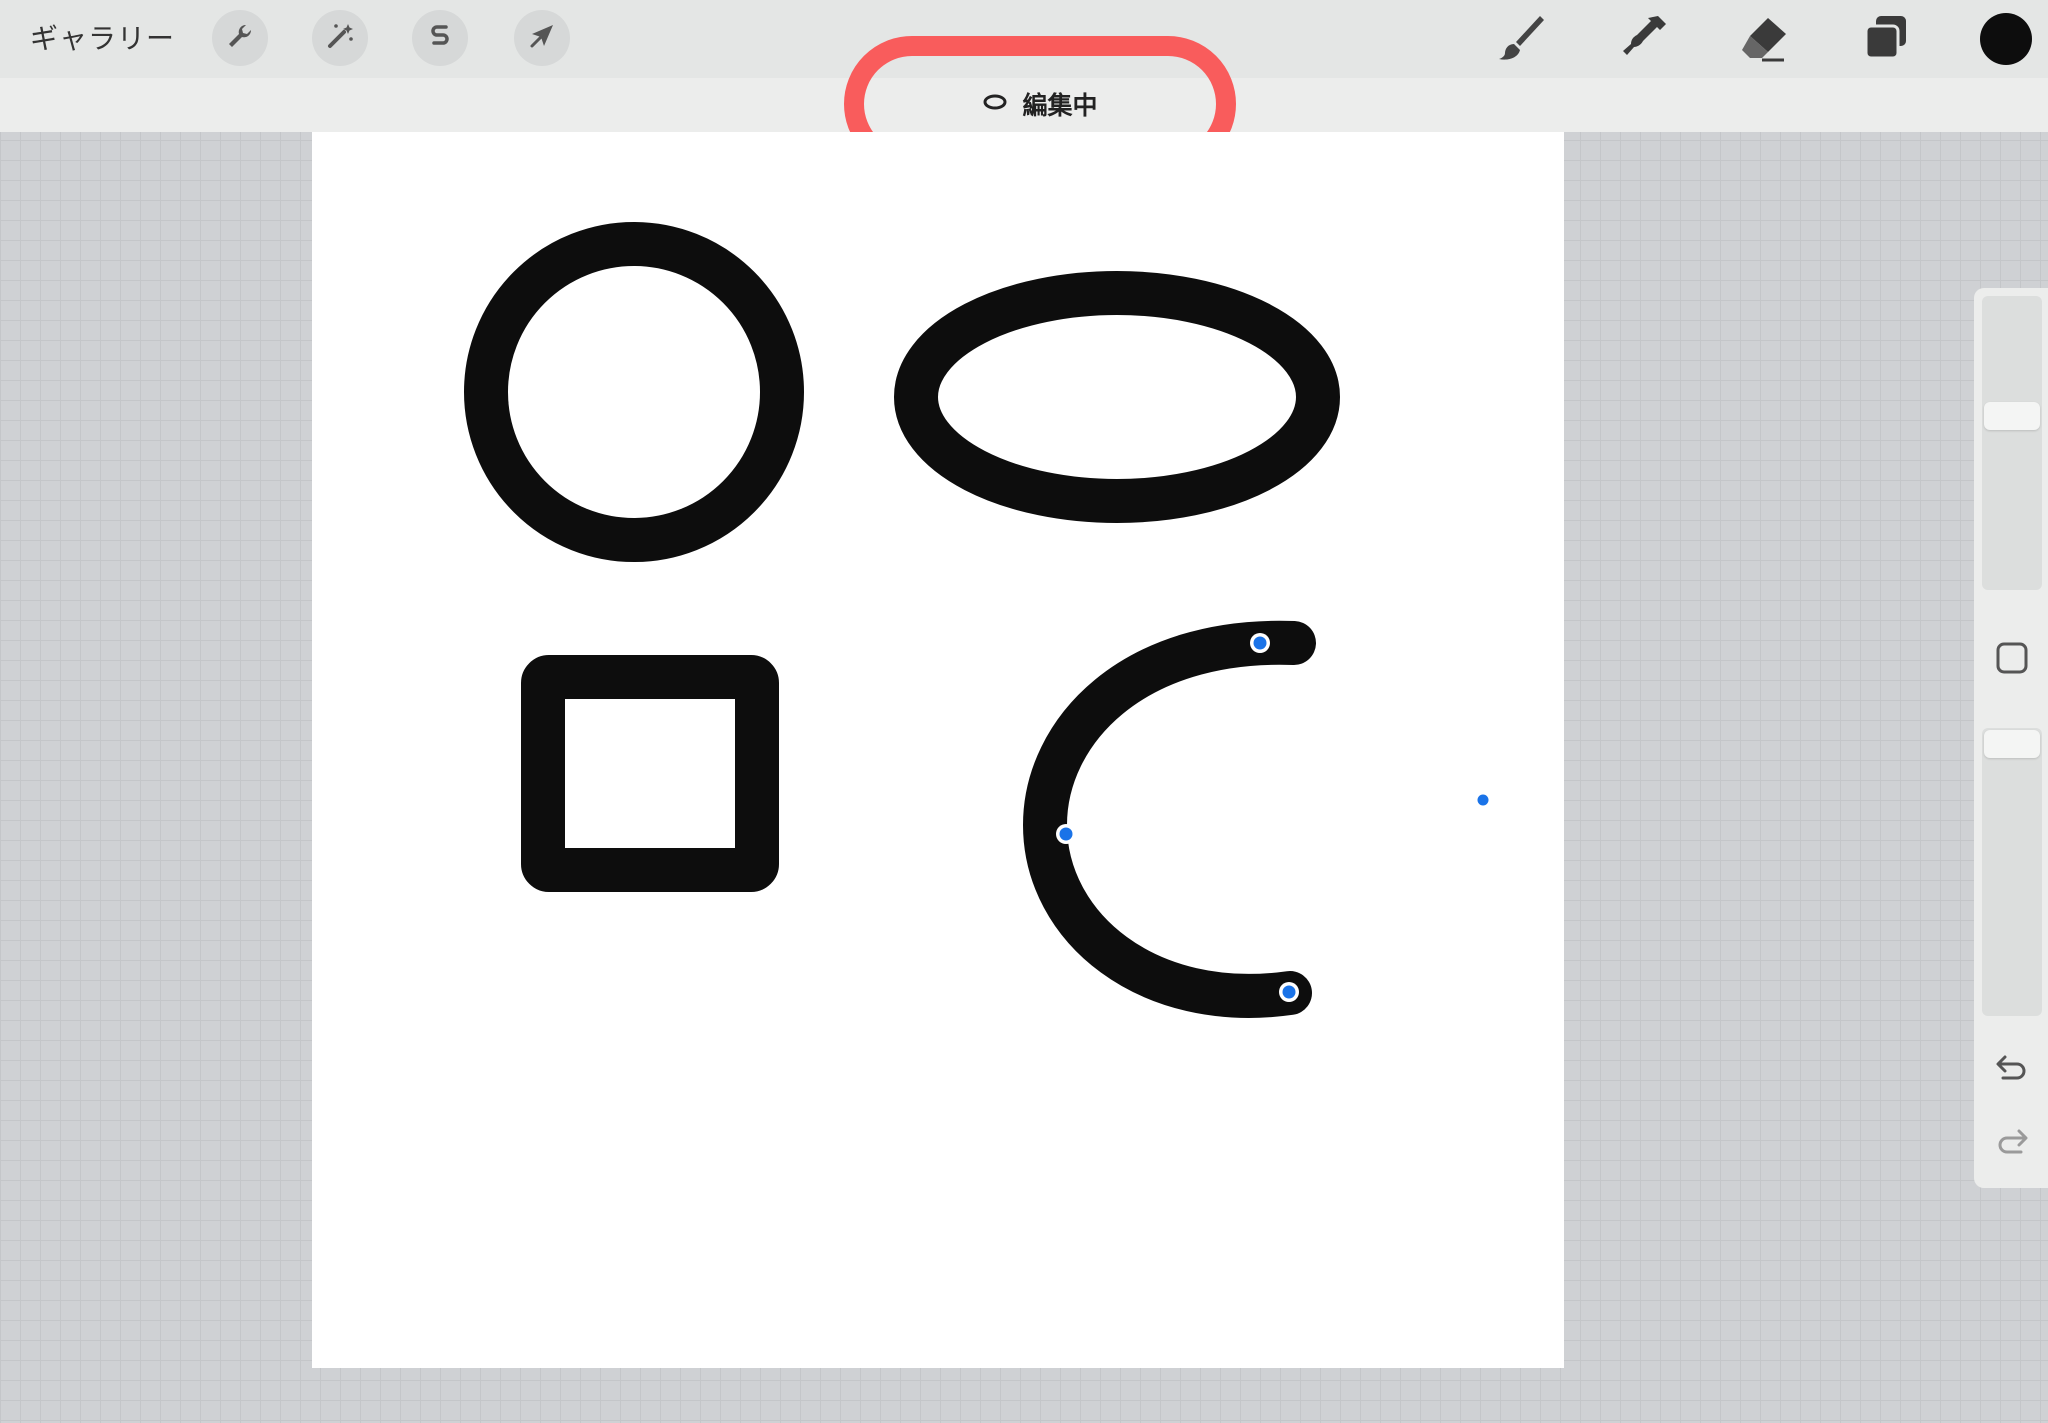 The height and width of the screenshot is (1423, 2048). What do you see at coordinates (2012, 416) in the screenshot?
I see `brush-size-slider-thumb` at bounding box center [2012, 416].